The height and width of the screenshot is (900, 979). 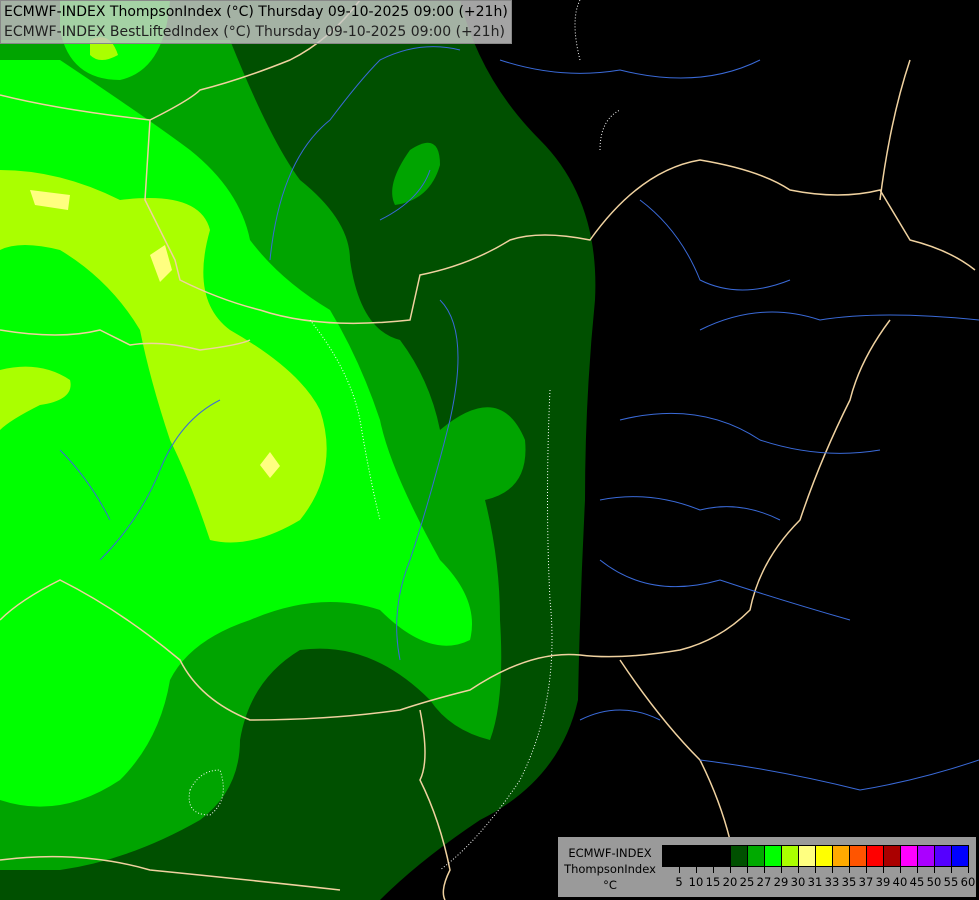 What do you see at coordinates (849, 882) in the screenshot?
I see `legend-tick-label: 35` at bounding box center [849, 882].